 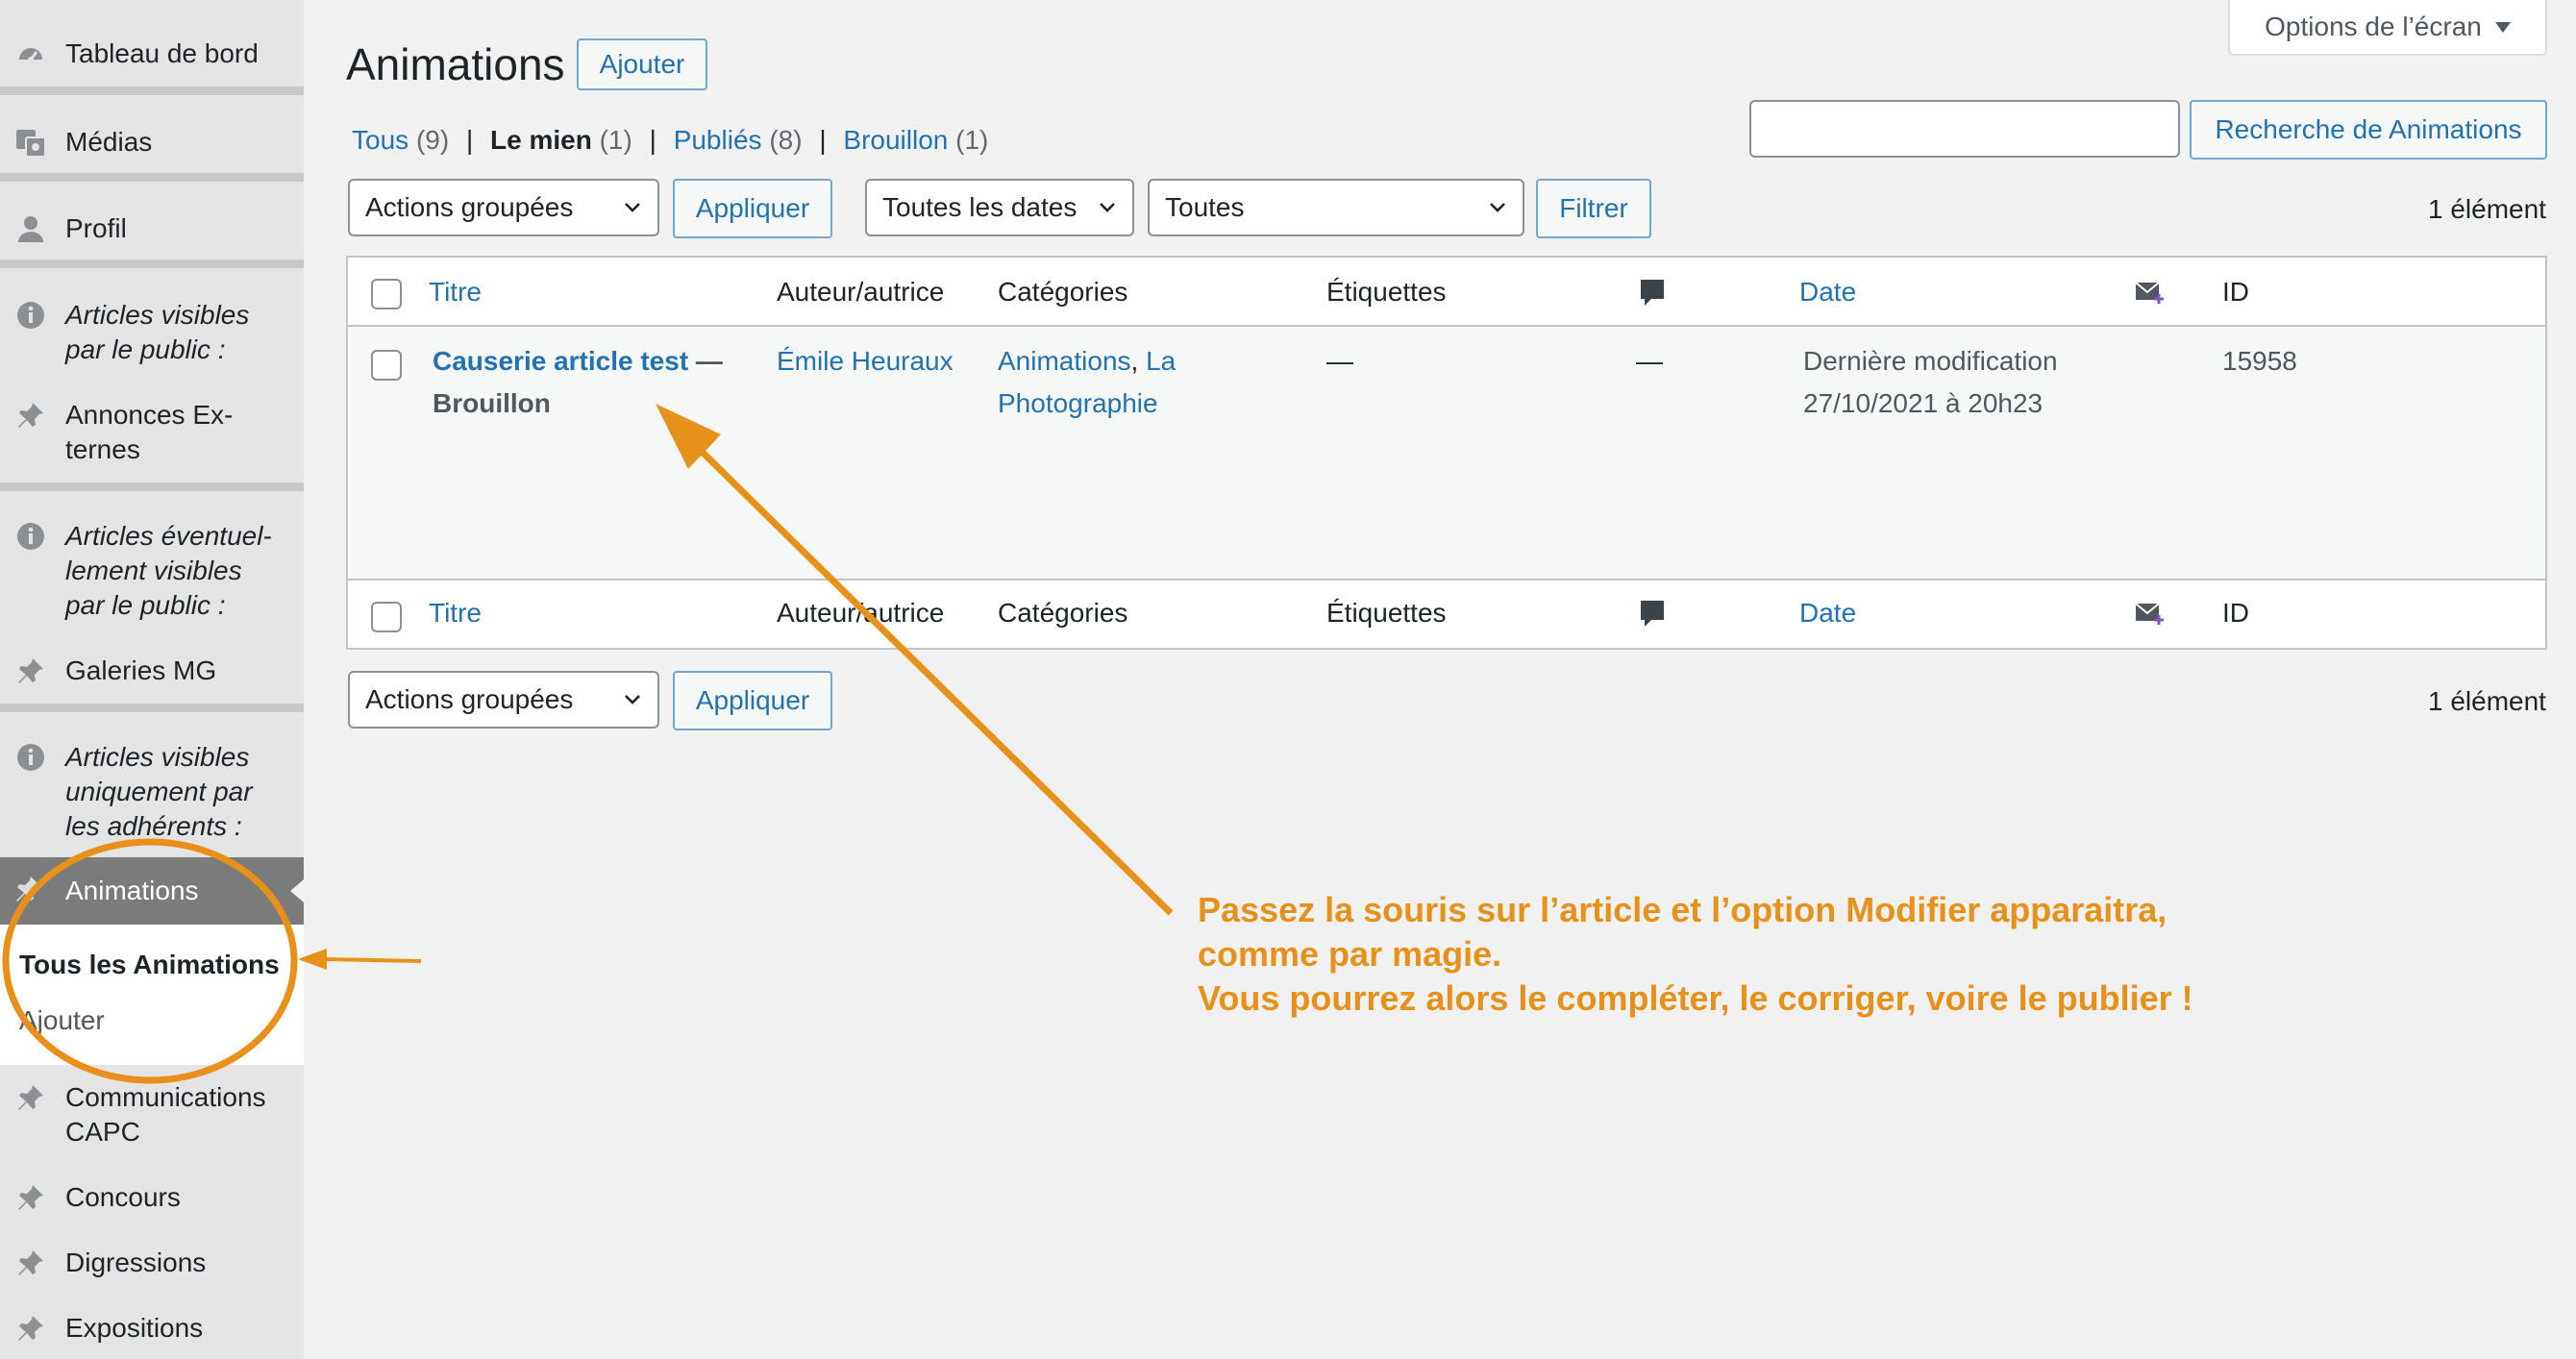 I want to click on sidebar-item-label: Communications CAPC, so click(x=165, y=1114).